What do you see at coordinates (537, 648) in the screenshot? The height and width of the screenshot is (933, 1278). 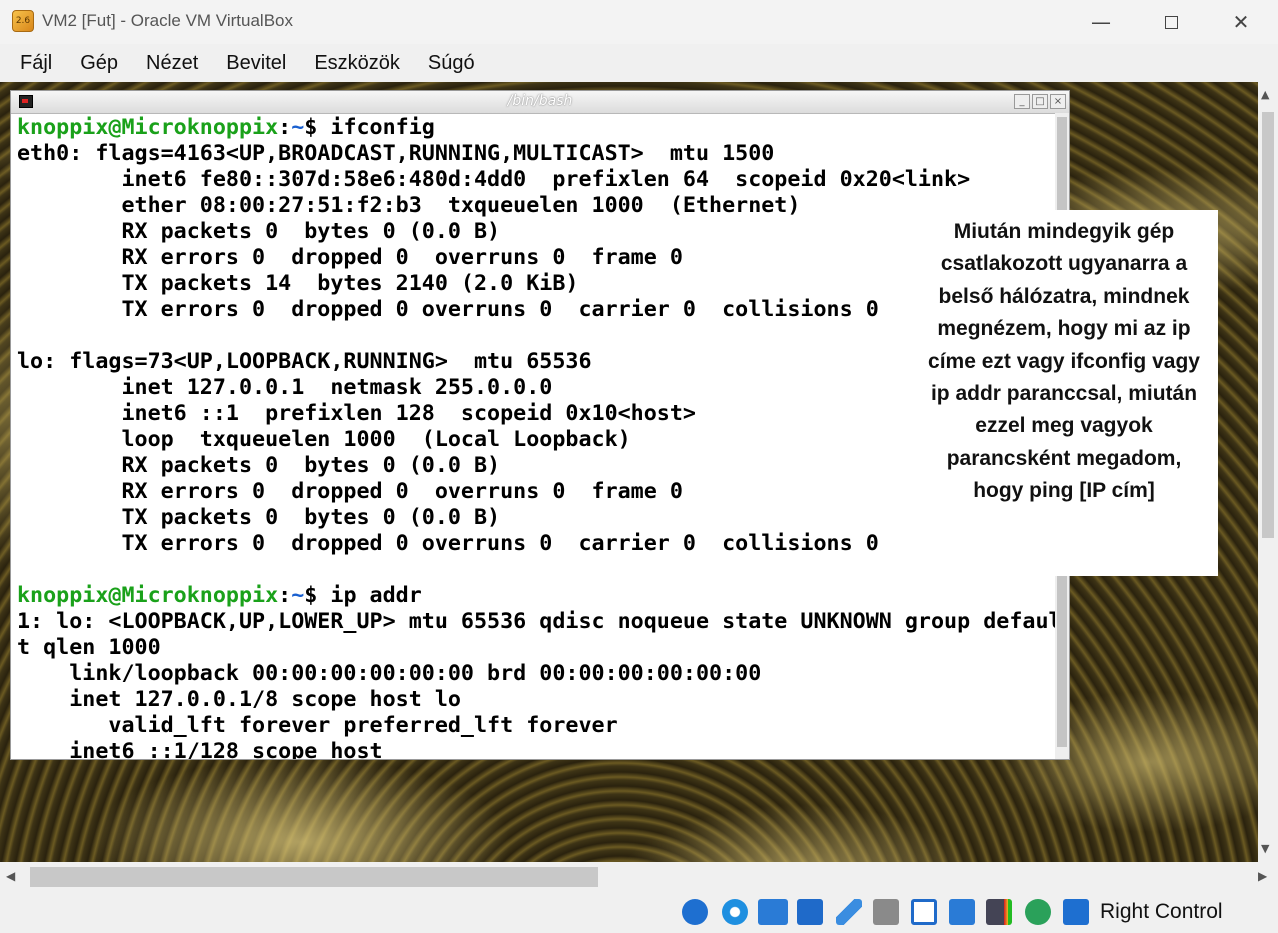 I see `terminal-output-line: t qlen 1000` at bounding box center [537, 648].